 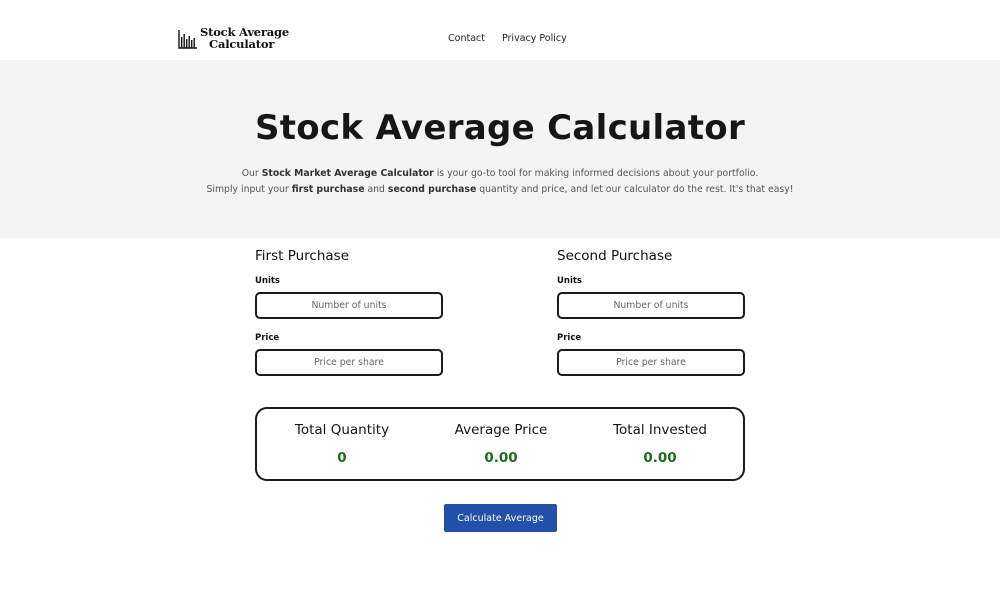 I want to click on second-units-label: Units, so click(x=569, y=281).